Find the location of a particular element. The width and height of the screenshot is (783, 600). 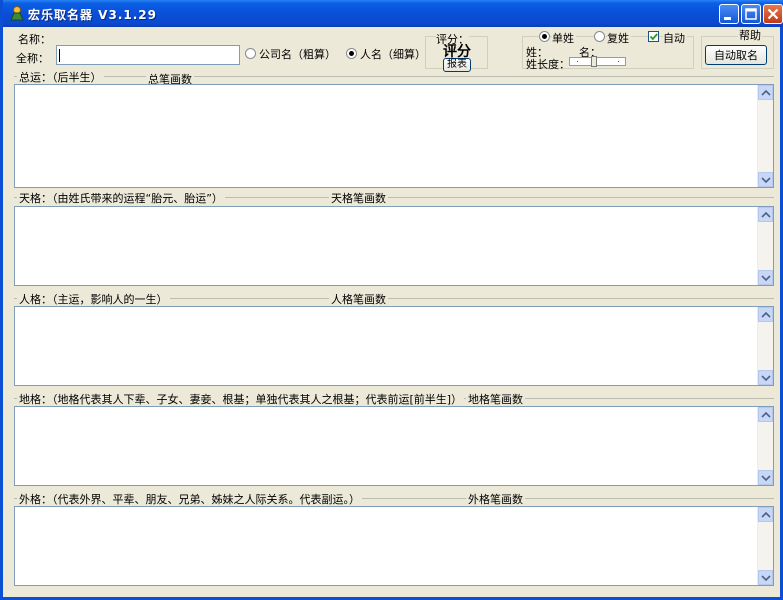

maximize-button is located at coordinates (751, 14).